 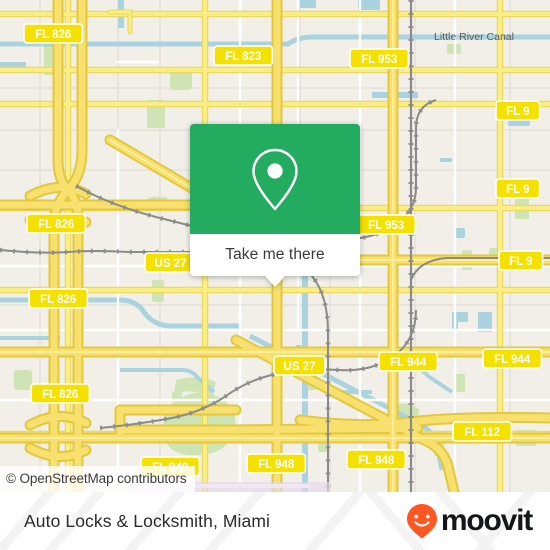 What do you see at coordinates (275, 281) in the screenshot?
I see `popup-tail-pointer` at bounding box center [275, 281].